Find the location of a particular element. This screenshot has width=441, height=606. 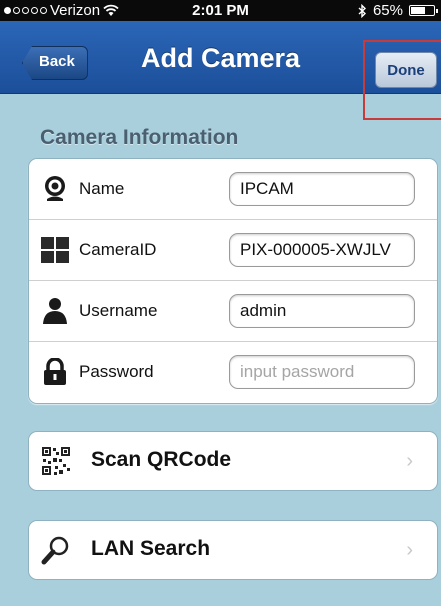

lock-icon is located at coordinates (55, 371).